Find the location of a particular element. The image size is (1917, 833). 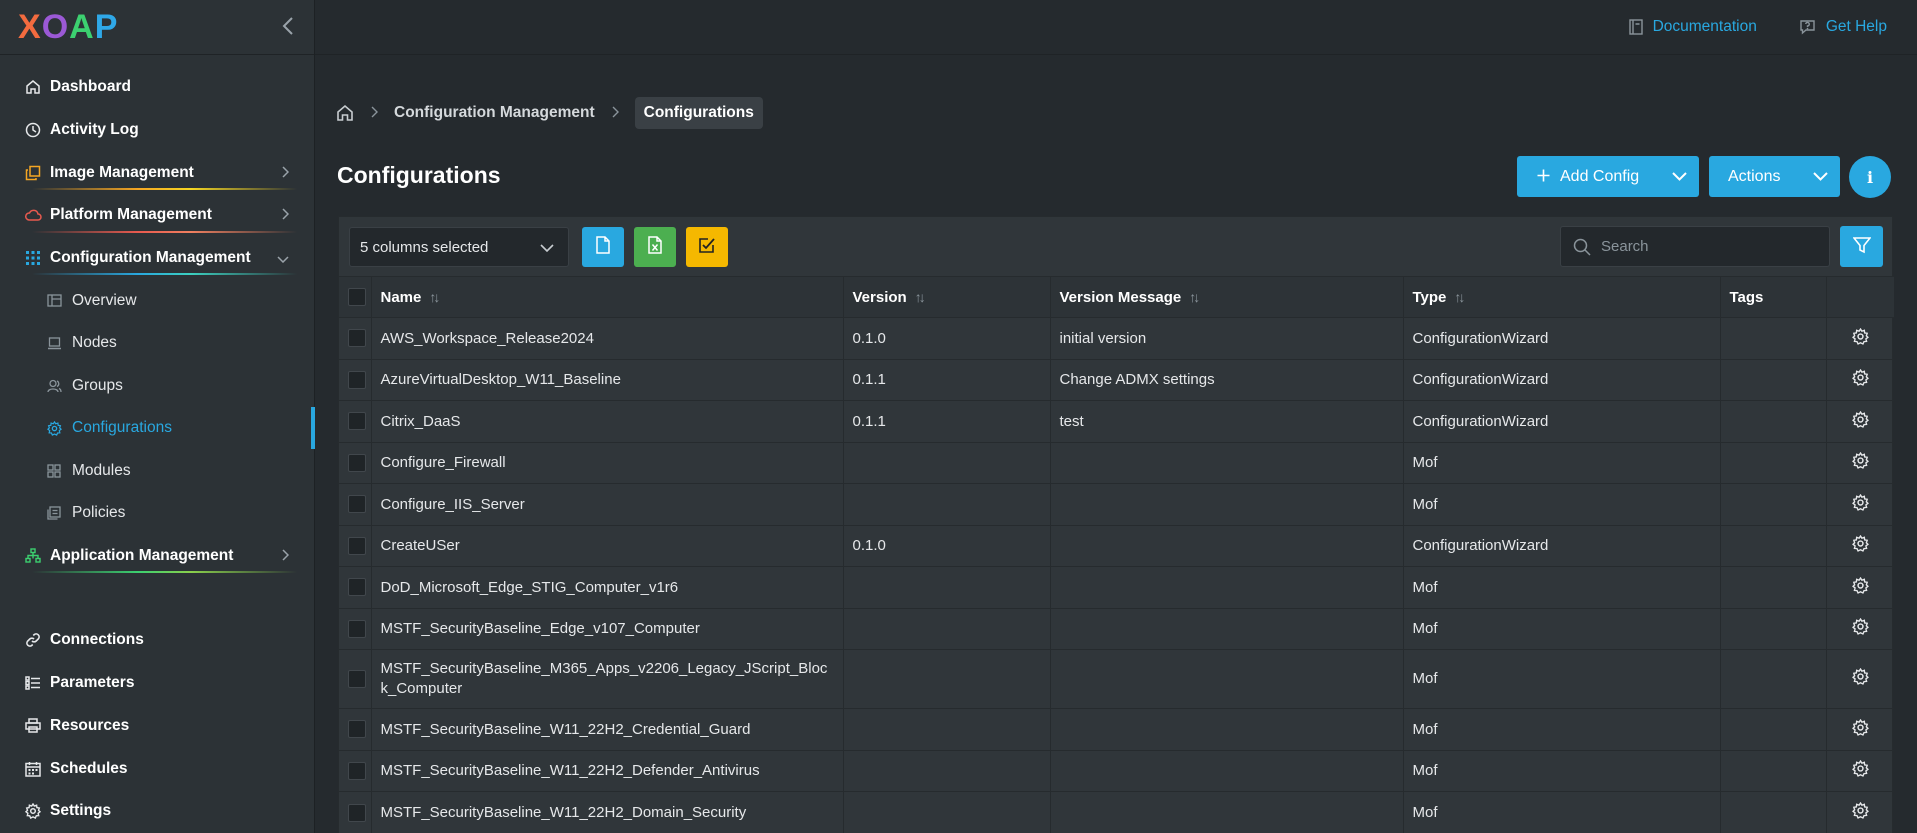

column-header-name: Name ↑↓ is located at coordinates (607, 297).